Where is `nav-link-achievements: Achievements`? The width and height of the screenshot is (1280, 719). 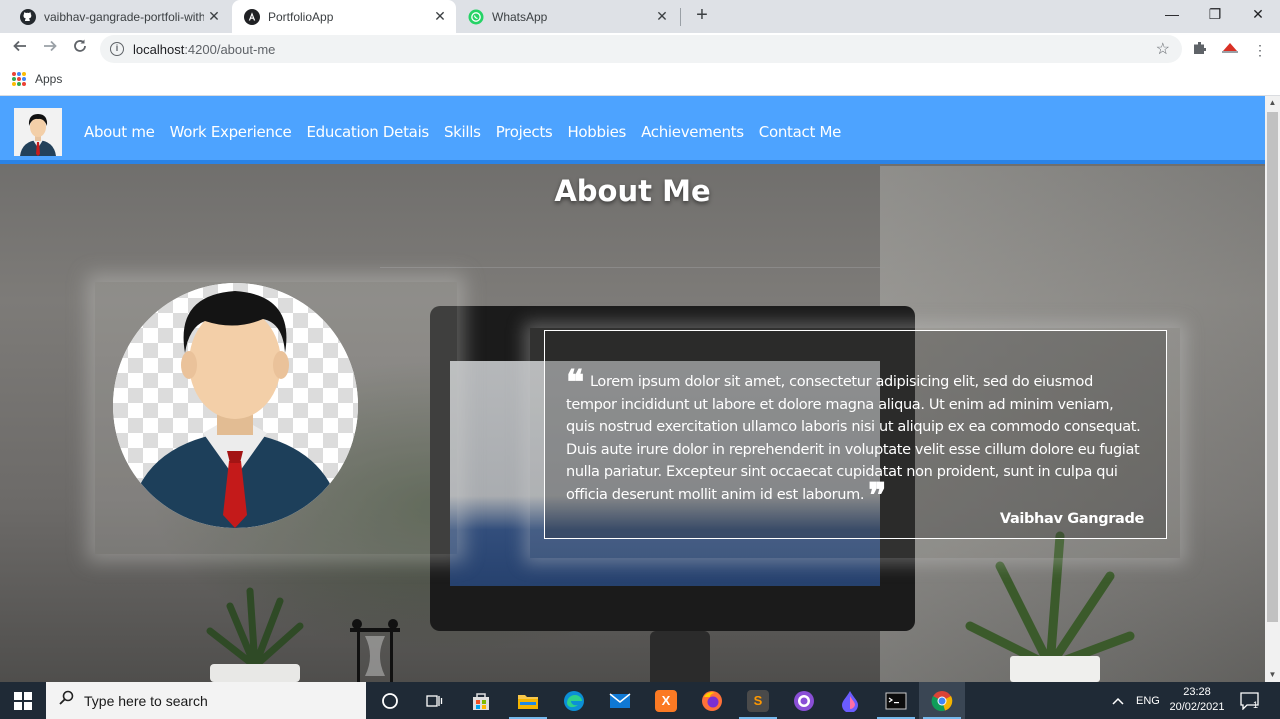
nav-link-achievements: Achievements is located at coordinates (692, 132).